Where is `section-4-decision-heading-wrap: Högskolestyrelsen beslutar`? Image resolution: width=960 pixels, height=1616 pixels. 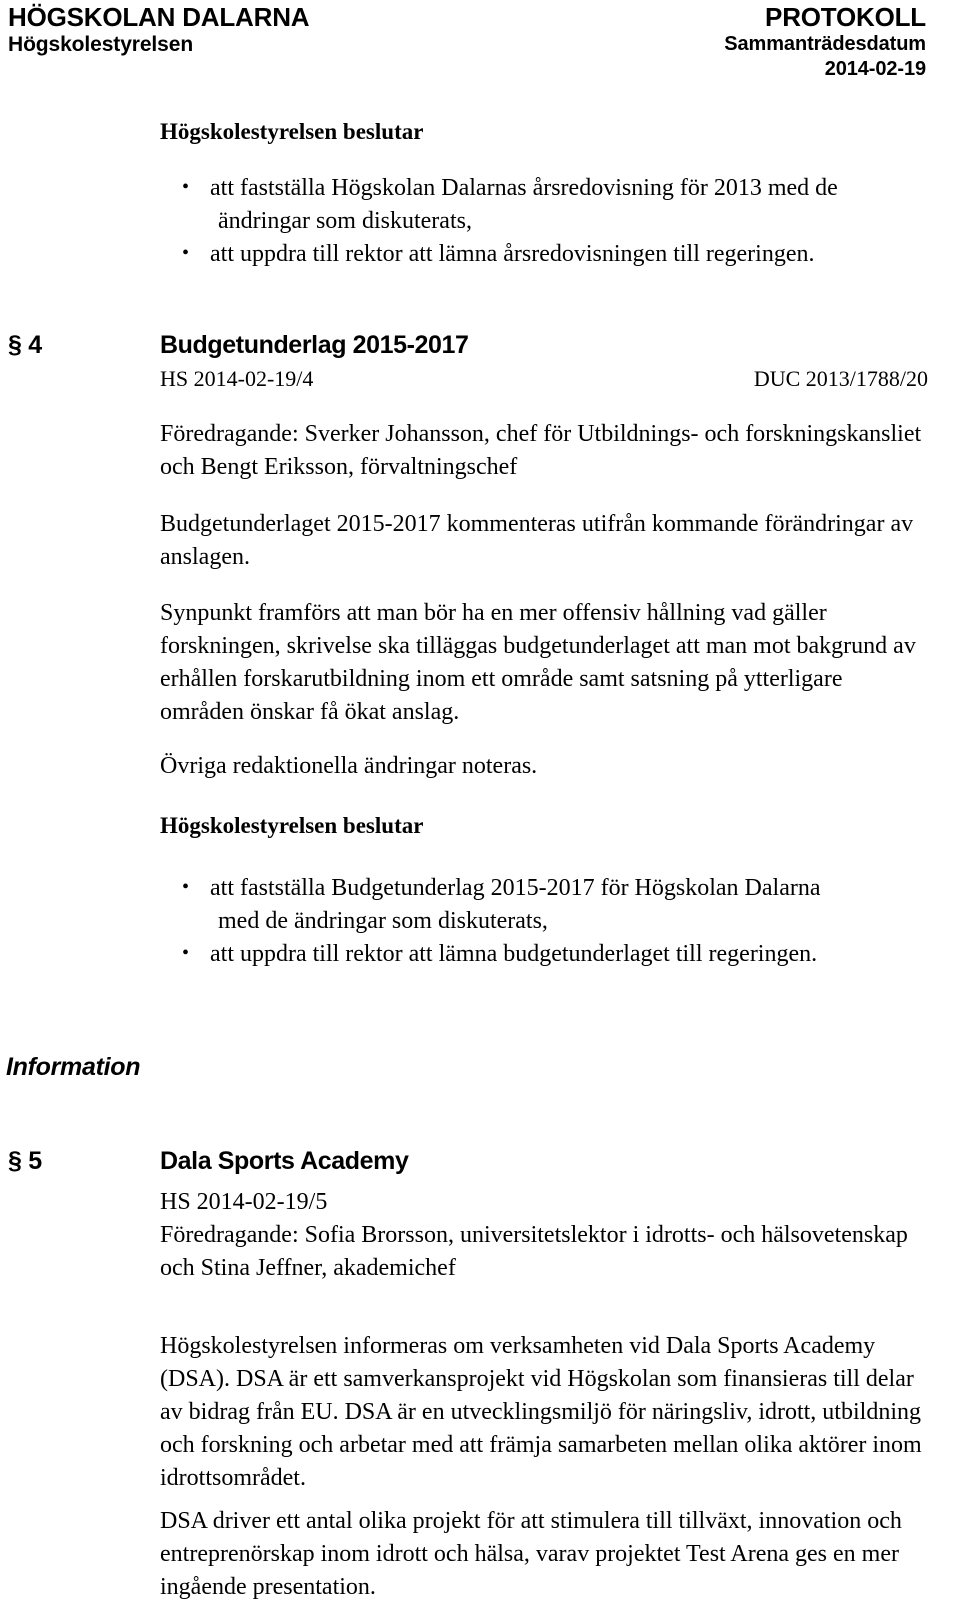 section-4-decision-heading-wrap: Högskolestyrelsen beslutar is located at coordinates (544, 826).